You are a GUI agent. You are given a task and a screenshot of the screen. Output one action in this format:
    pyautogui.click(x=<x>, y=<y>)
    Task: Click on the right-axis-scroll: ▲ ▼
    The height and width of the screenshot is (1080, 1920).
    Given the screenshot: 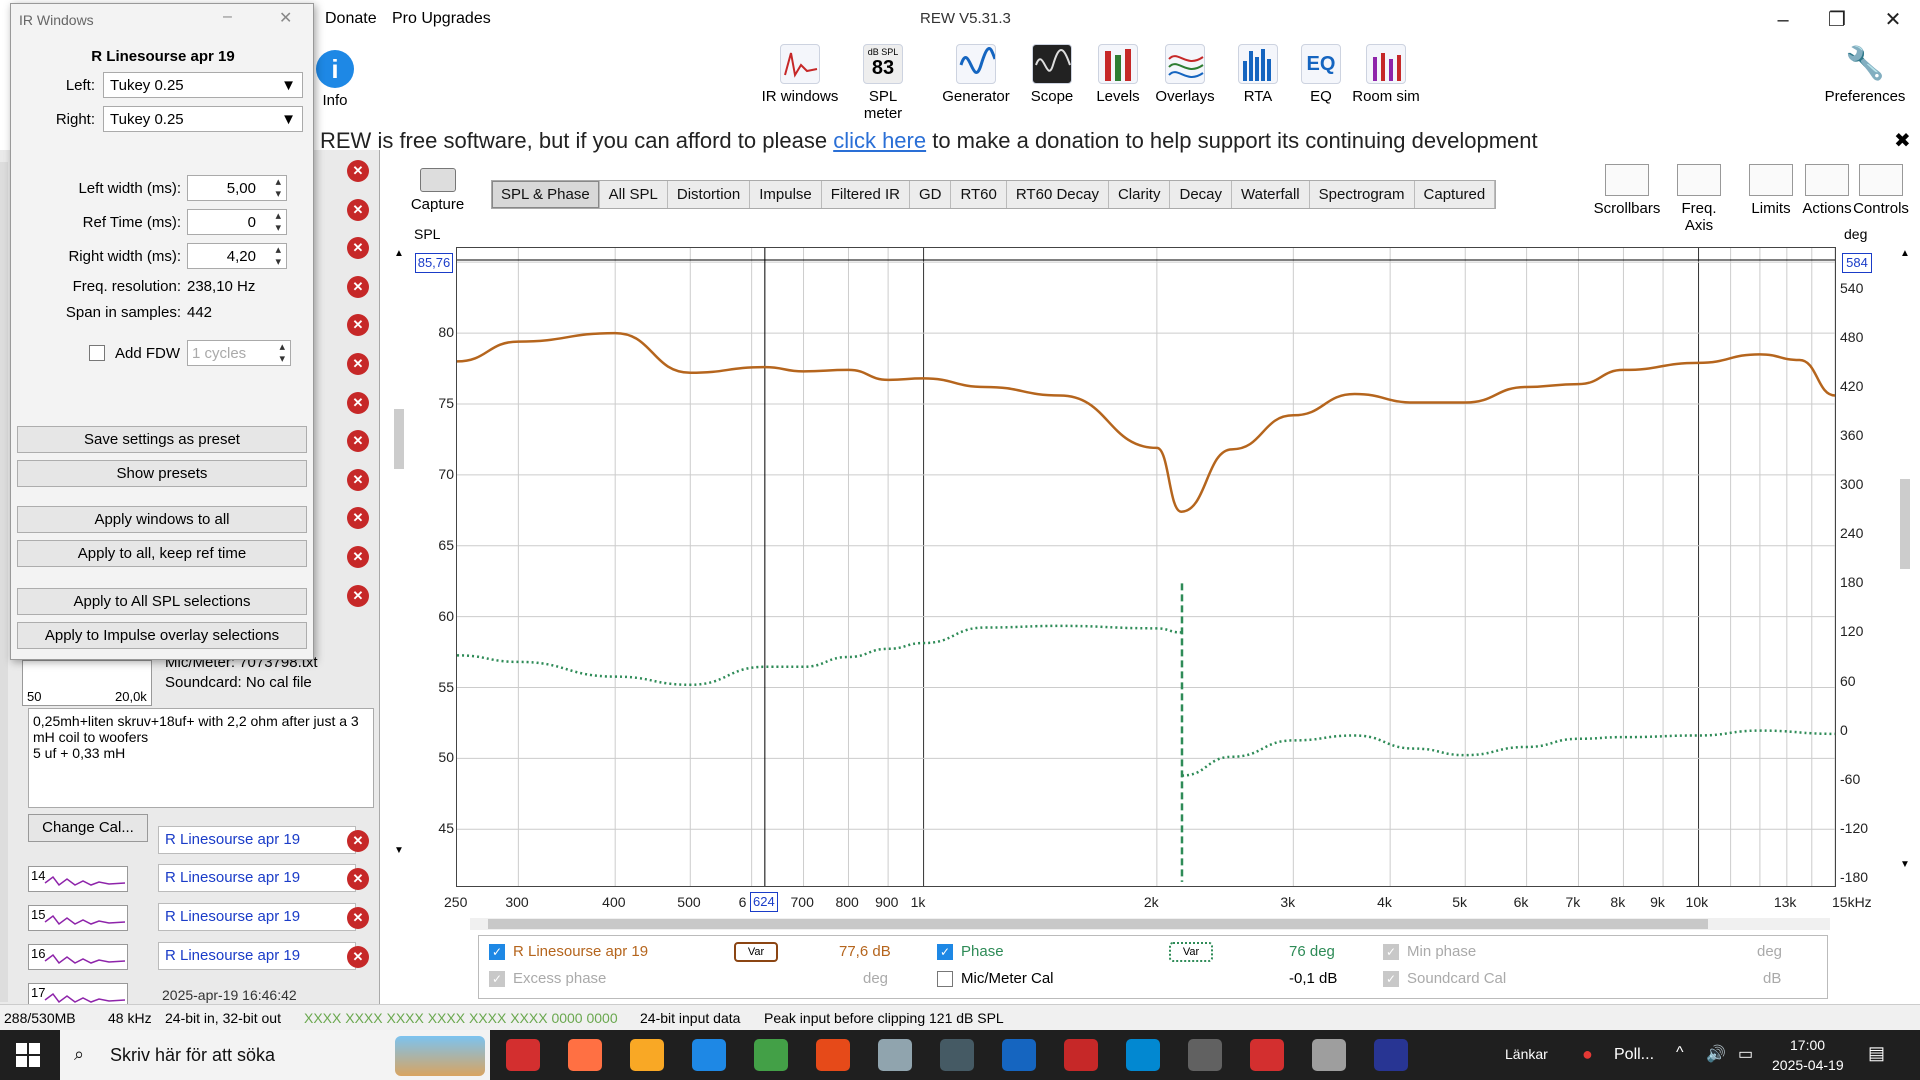 What is the action you would take?
    pyautogui.click(x=1906, y=563)
    